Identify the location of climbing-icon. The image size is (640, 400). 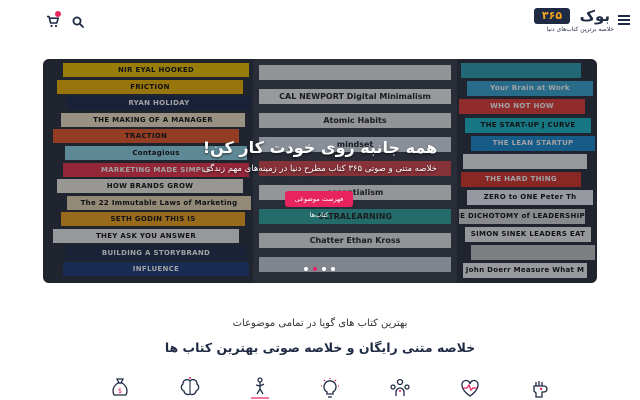
(260, 388).